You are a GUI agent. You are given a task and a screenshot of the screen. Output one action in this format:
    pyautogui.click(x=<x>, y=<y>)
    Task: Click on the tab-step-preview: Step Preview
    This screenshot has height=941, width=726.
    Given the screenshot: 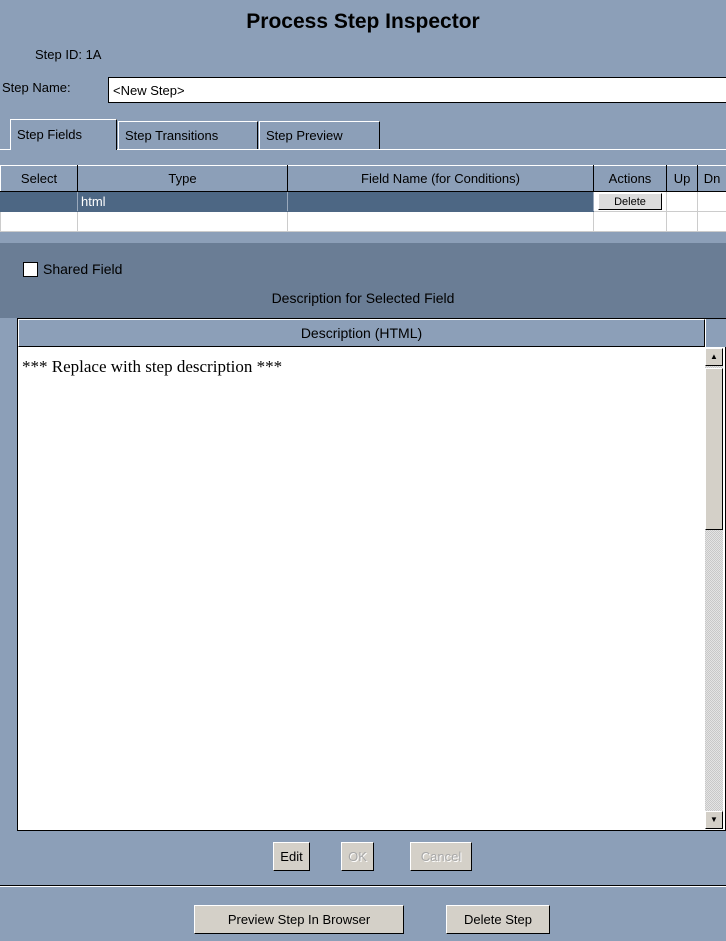 What is the action you would take?
    pyautogui.click(x=319, y=135)
    